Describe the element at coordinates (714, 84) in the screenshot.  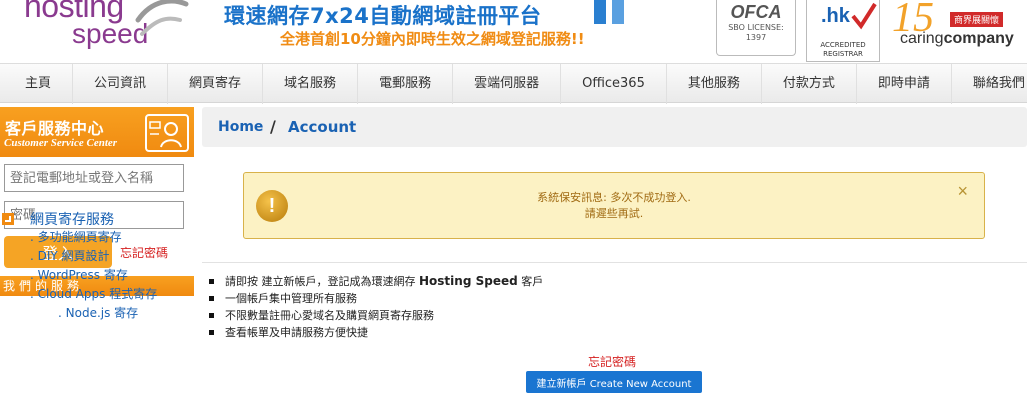
I see `nav-item-other-services: 其他服務` at that location.